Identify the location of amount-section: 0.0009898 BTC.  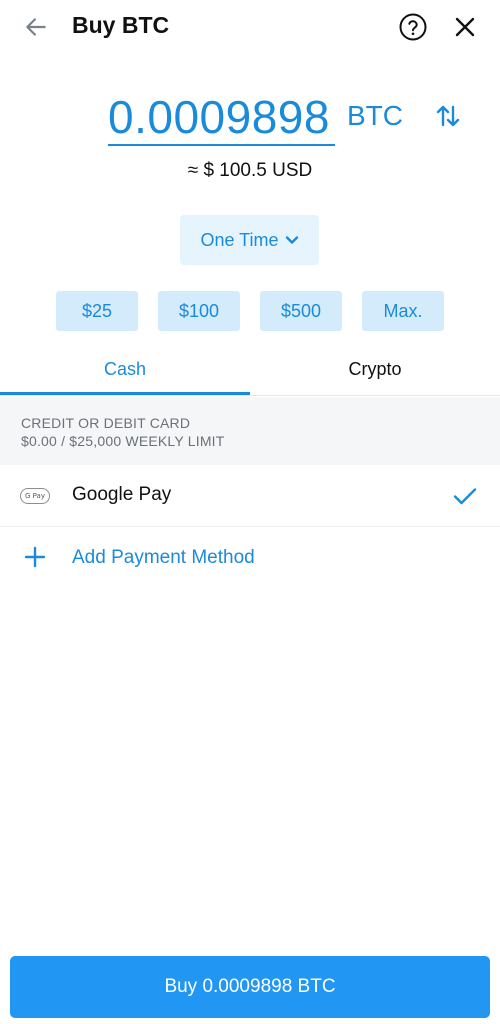
(250, 121).